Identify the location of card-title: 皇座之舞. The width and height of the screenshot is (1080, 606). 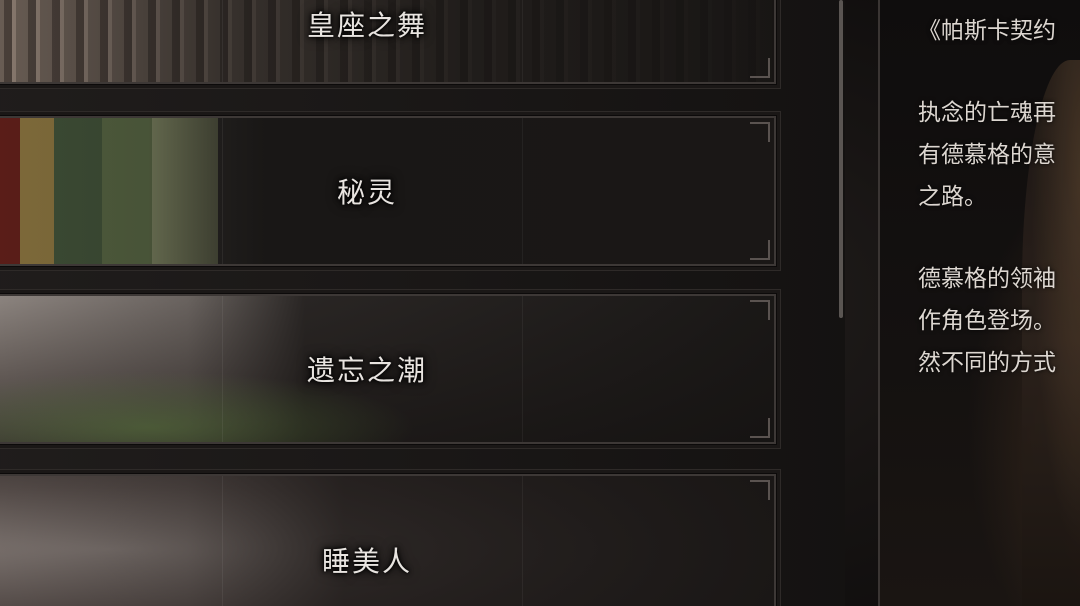
(366, 25).